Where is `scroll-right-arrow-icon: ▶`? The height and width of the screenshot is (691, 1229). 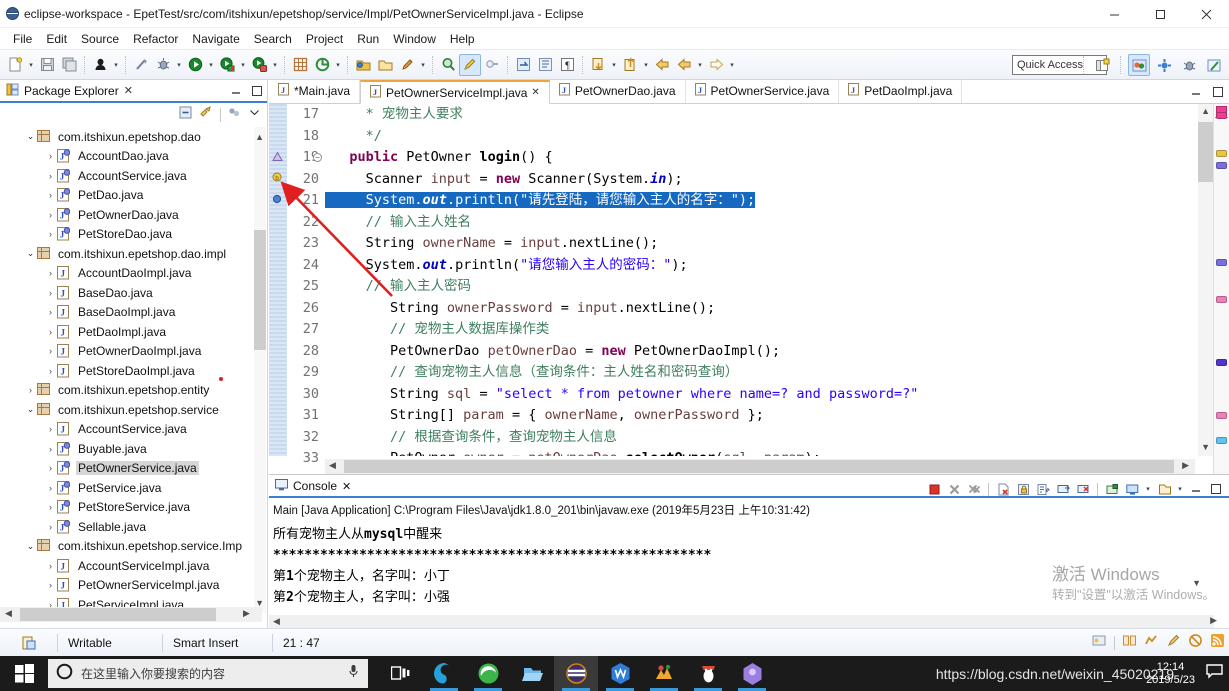
scroll-right-arrow-icon: ▶ is located at coordinates (246, 613).